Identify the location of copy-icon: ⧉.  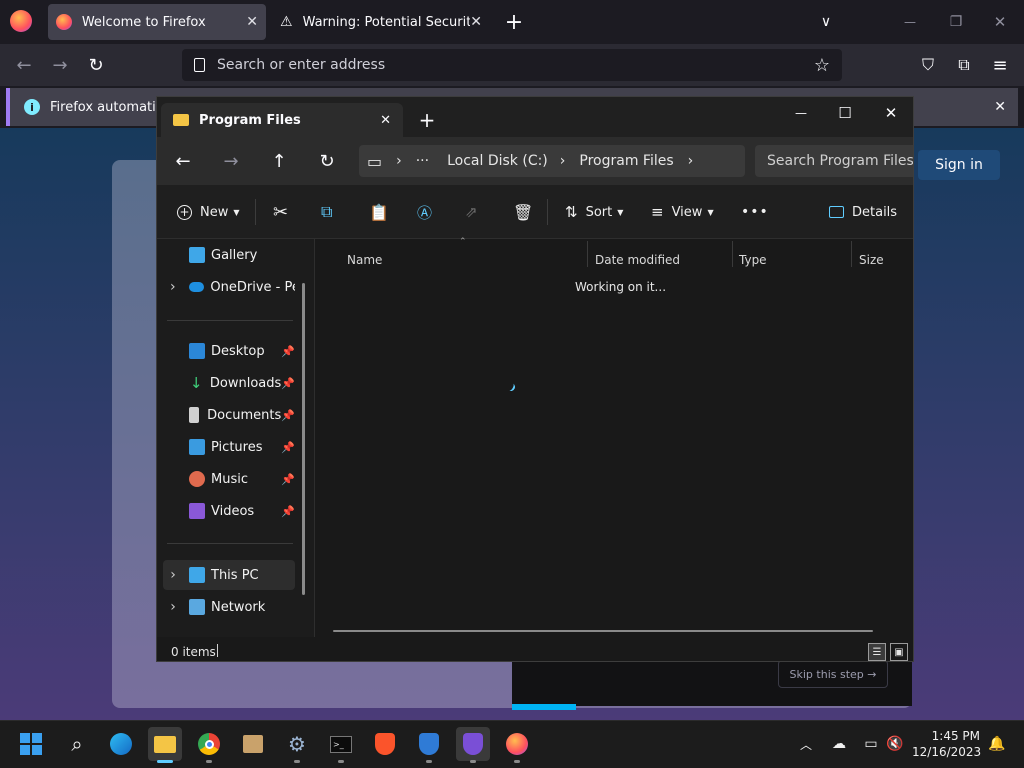
(326, 212).